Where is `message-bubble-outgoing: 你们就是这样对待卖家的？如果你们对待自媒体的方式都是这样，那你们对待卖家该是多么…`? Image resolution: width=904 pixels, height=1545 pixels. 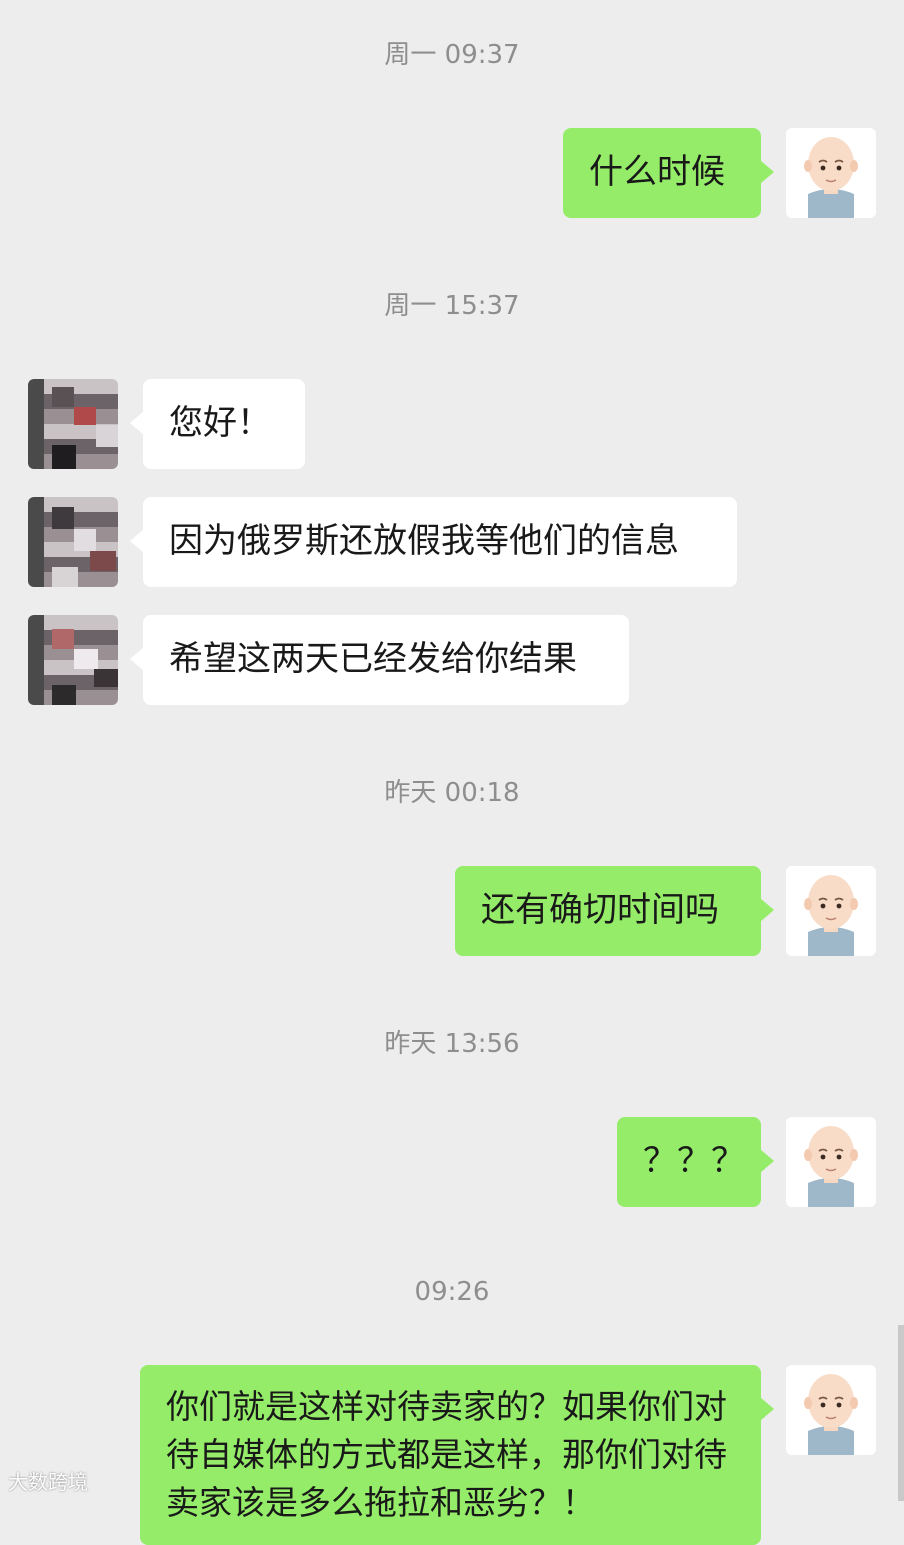 message-bubble-outgoing: 你们就是这样对待卖家的？如果你们对待自媒体的方式都是这样，那你们对待卖家该是多么… is located at coordinates (457, 1455).